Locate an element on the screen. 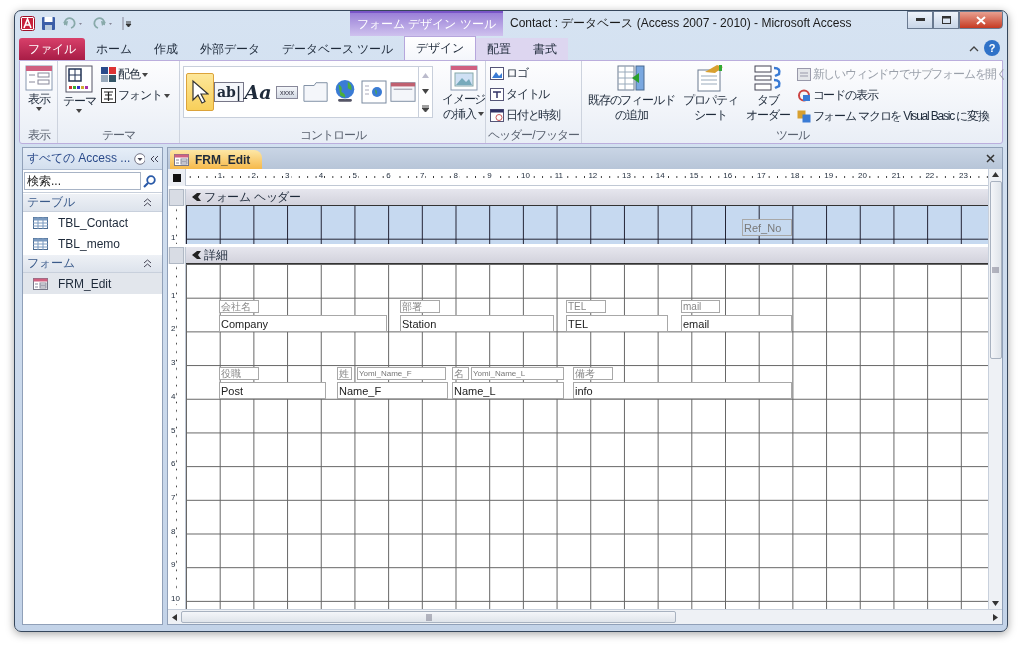 This screenshot has width=1024, height=645. horizontal-scrollbar is located at coordinates (585, 616).